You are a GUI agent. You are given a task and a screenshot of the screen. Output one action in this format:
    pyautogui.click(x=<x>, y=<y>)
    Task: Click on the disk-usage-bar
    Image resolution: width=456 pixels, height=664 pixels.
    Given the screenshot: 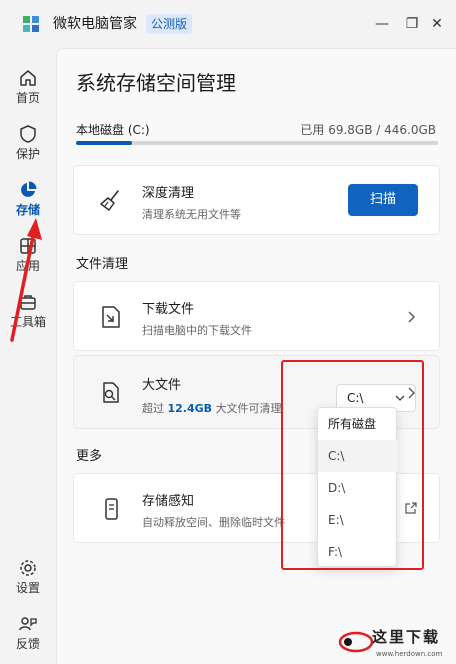 What is the action you would take?
    pyautogui.click(x=257, y=143)
    